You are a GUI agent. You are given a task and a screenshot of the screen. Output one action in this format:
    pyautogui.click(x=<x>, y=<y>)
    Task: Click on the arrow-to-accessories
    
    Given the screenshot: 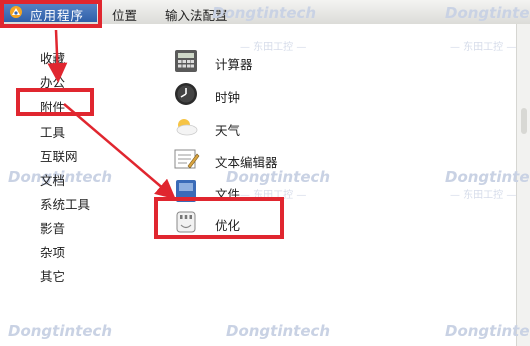 What is the action you would take?
    pyautogui.click(x=57, y=56)
    